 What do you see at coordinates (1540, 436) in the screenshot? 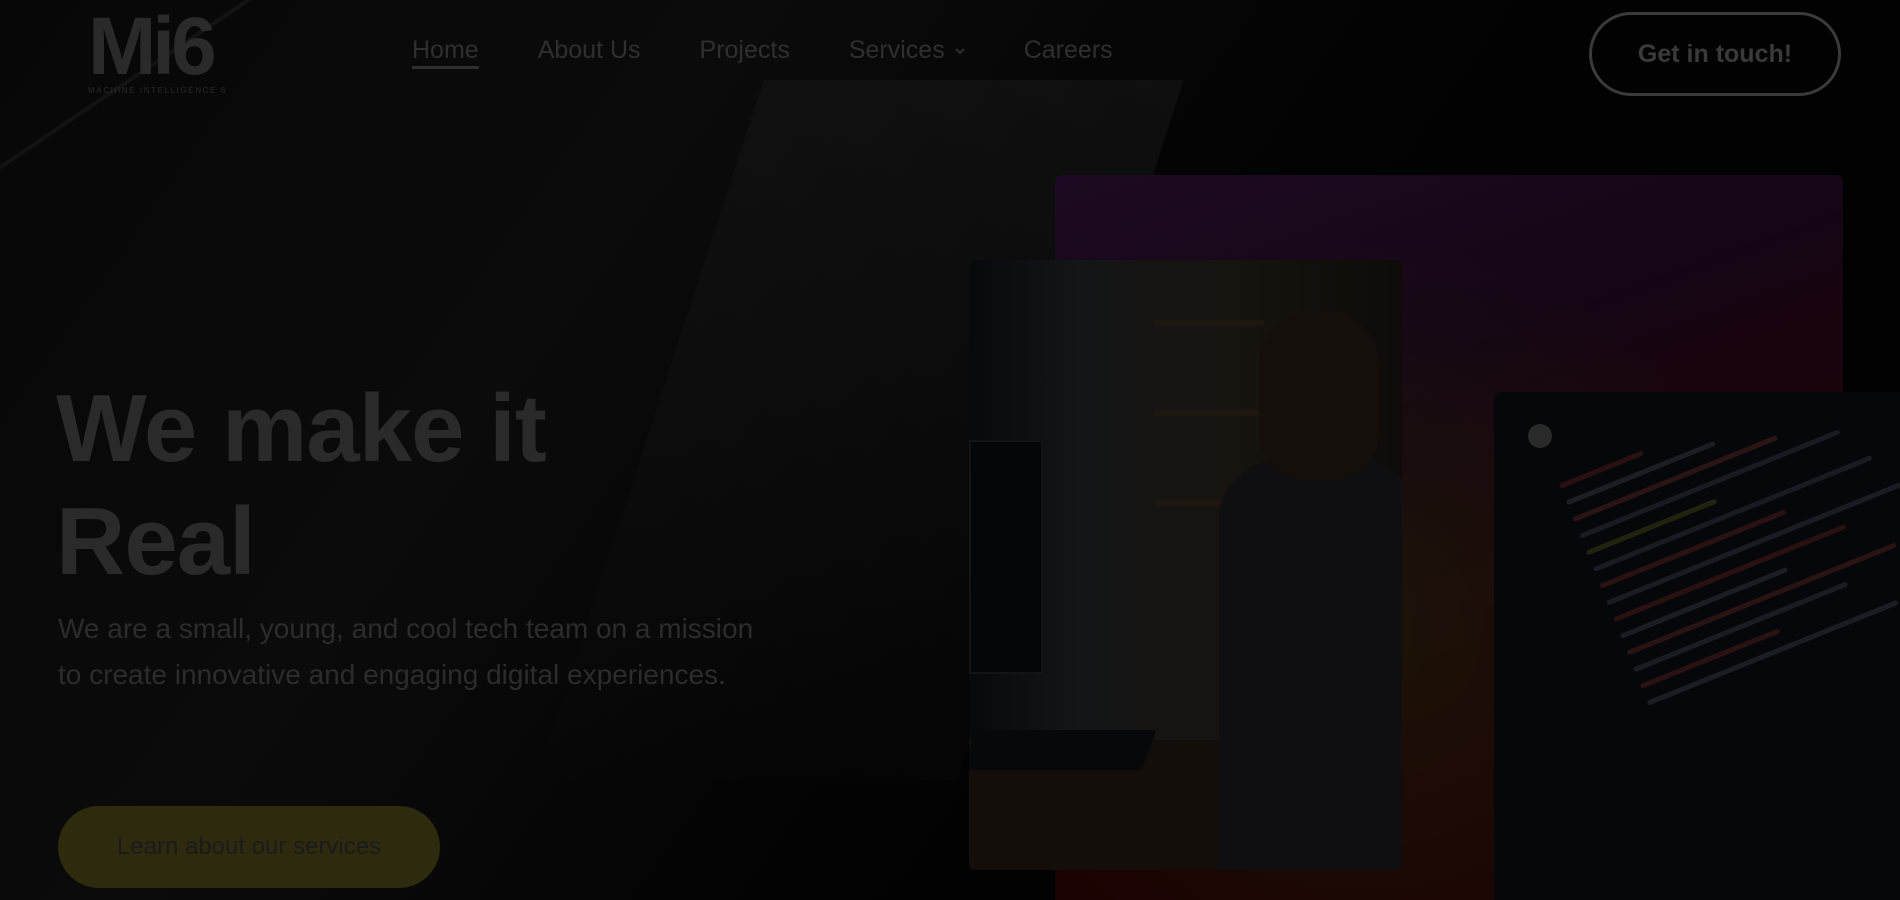
I see `brain-icon` at bounding box center [1540, 436].